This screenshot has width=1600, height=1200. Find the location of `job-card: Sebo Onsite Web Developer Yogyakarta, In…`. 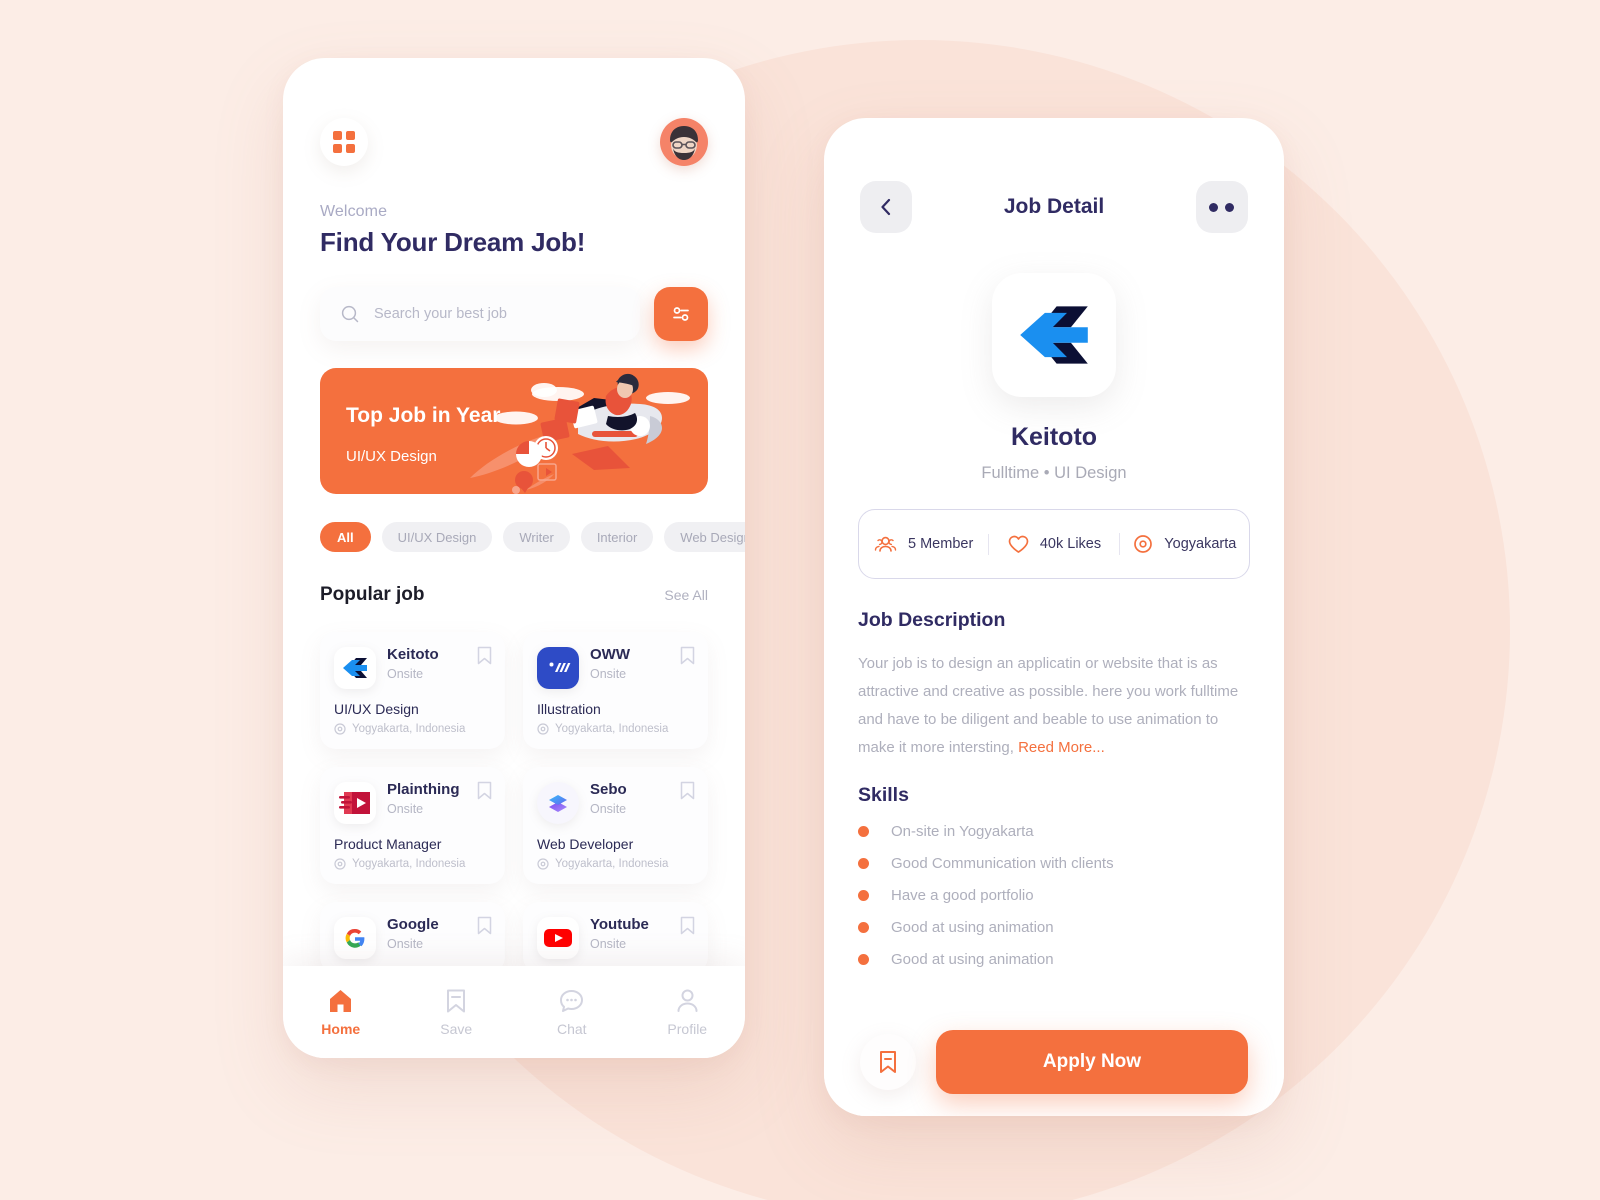

job-card: Sebo Onsite Web Developer Yogyakarta, In… is located at coordinates (615, 825).